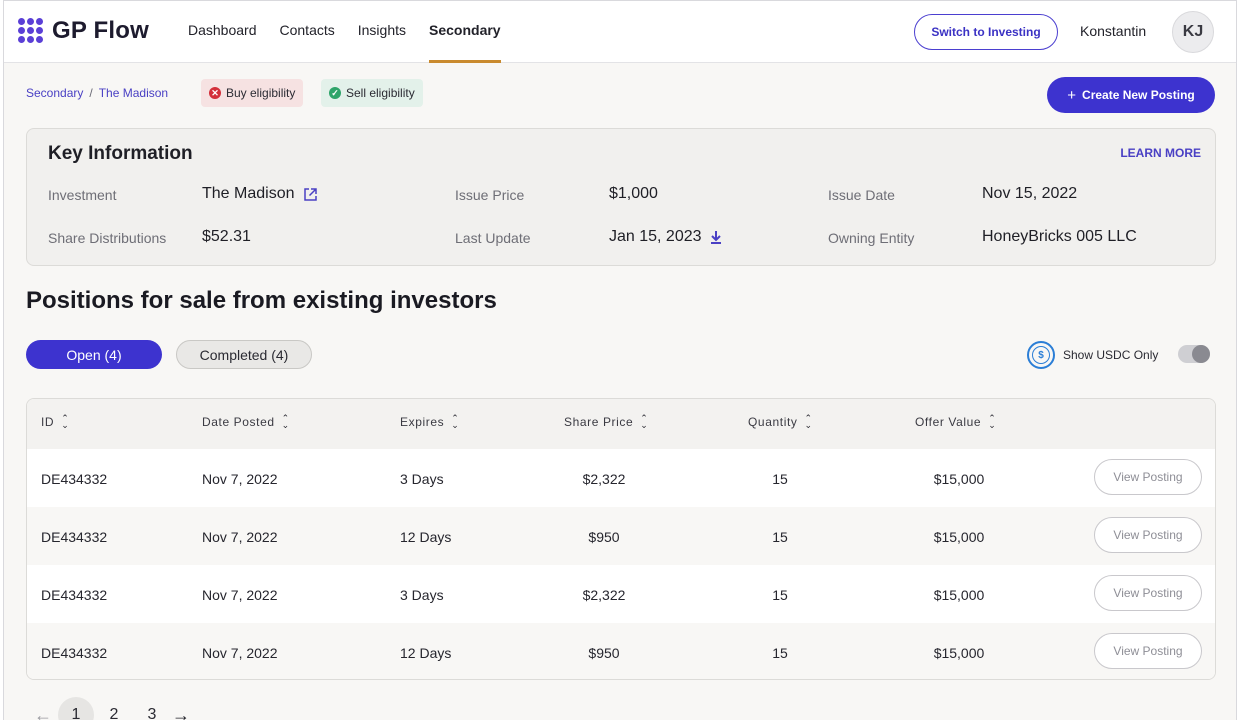  I want to click on nav-dashboard: Dashboard, so click(222, 32).